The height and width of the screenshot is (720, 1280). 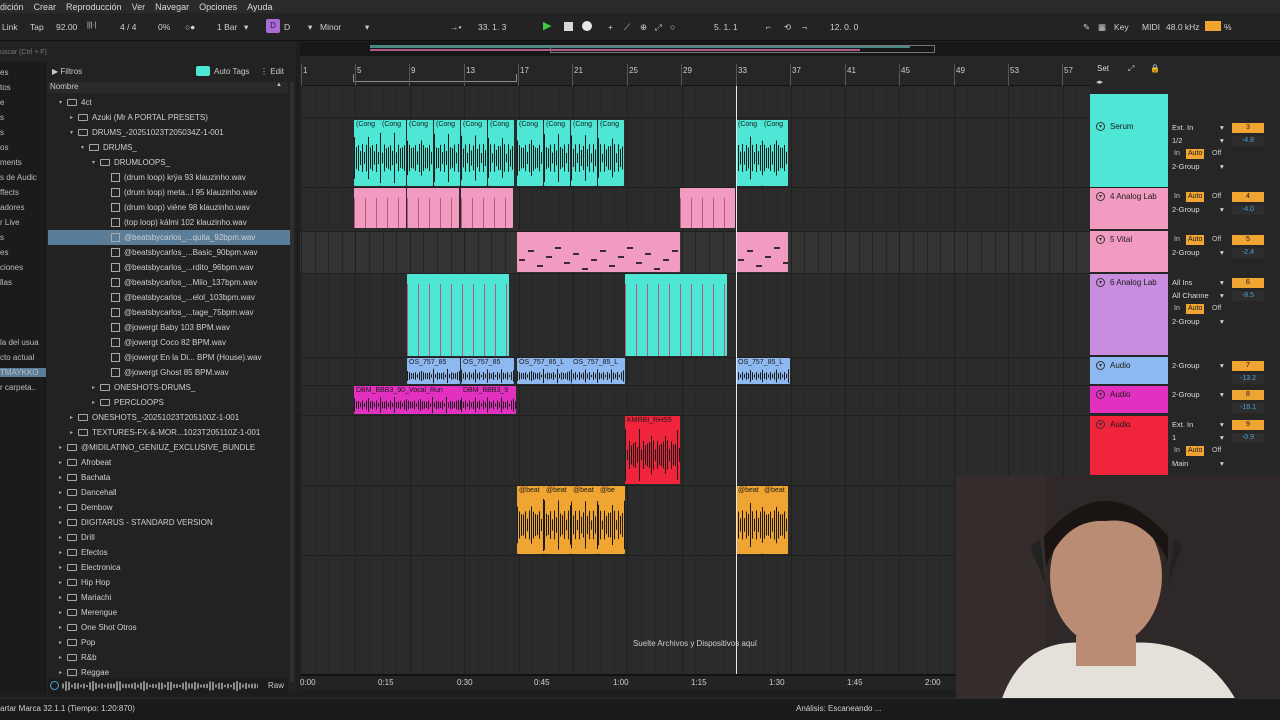 I want to click on key-note-select: D, so click(x=287, y=27).